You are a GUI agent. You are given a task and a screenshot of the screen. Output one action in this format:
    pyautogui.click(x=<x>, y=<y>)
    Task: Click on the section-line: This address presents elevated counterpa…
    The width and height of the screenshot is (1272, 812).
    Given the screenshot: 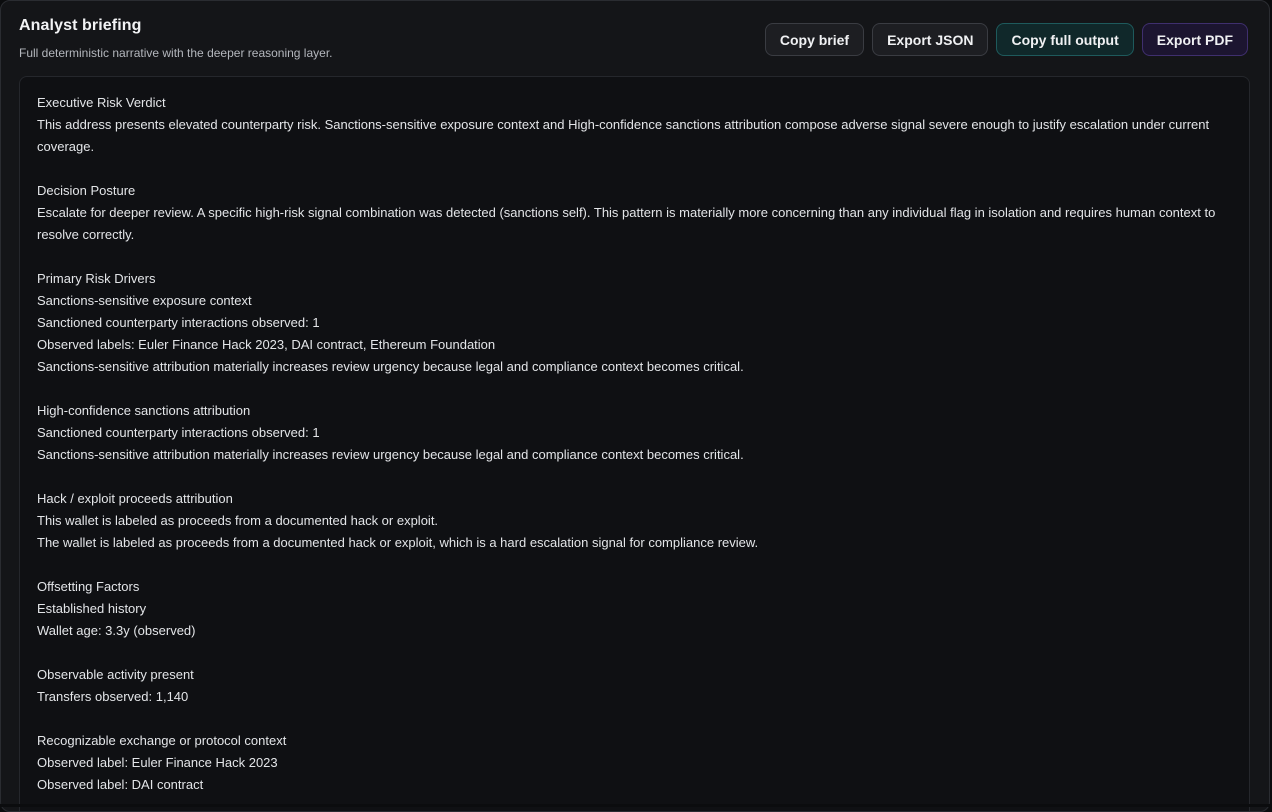 What is the action you would take?
    pyautogui.click(x=634, y=136)
    